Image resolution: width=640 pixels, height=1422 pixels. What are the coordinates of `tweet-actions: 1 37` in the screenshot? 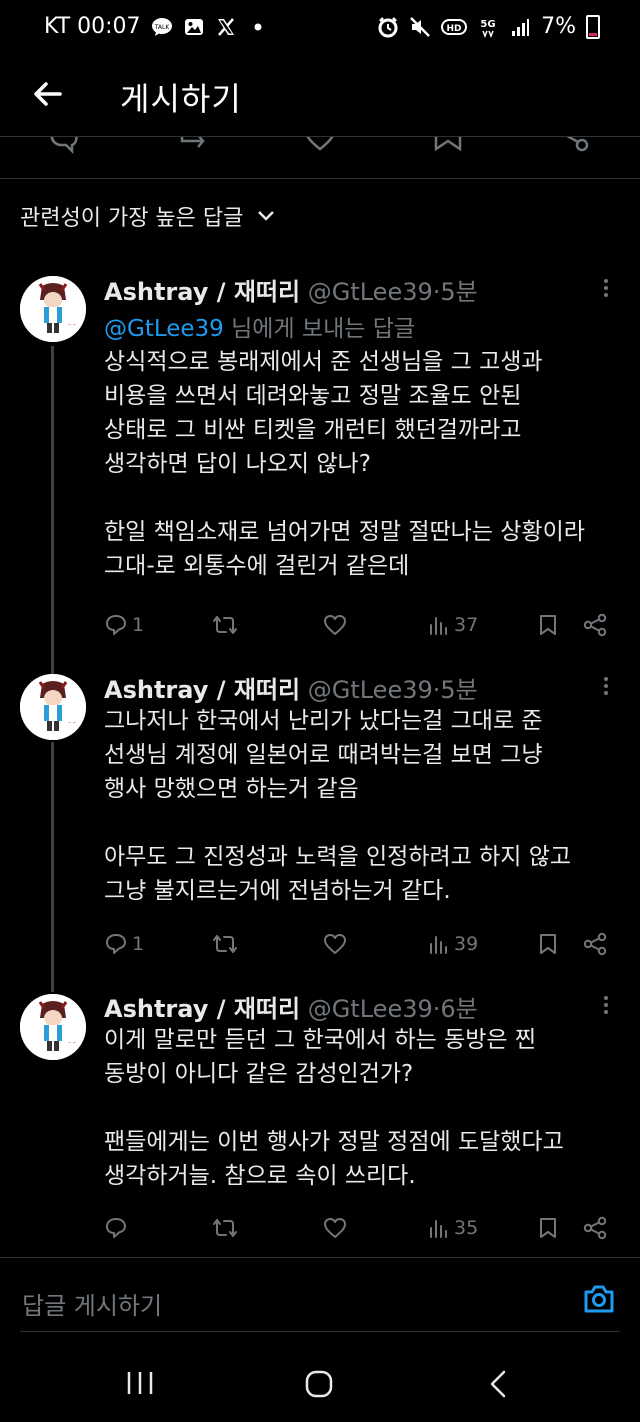 It's located at (359, 627).